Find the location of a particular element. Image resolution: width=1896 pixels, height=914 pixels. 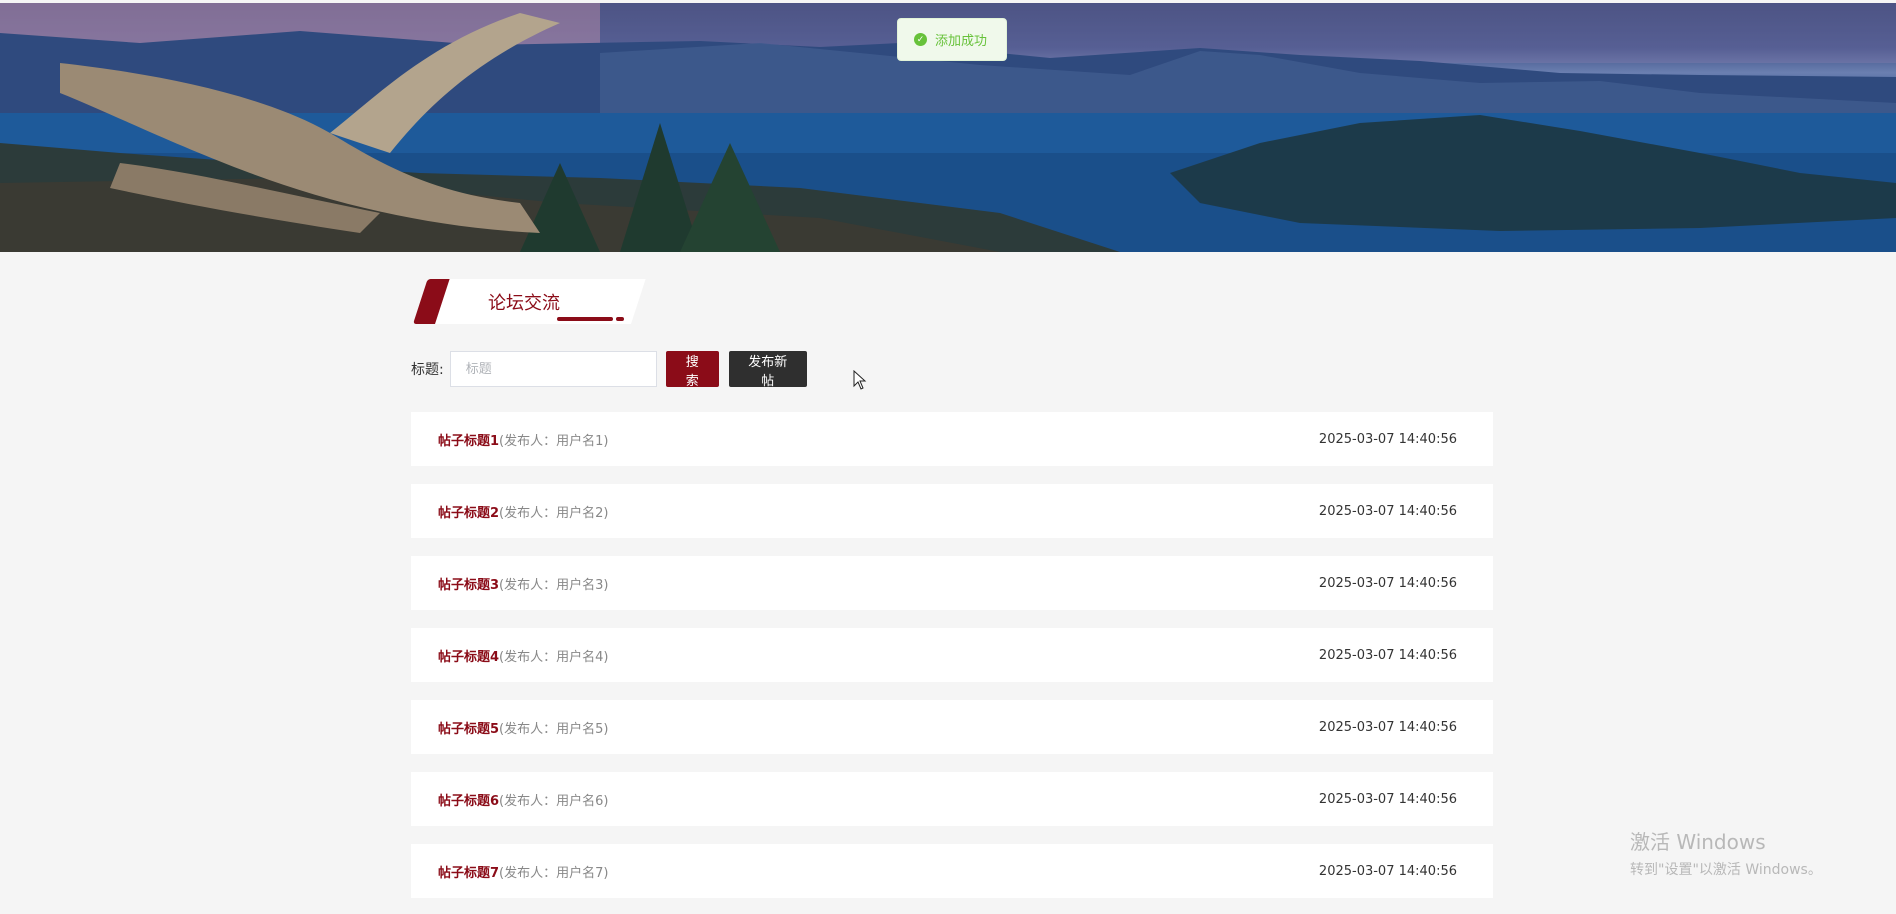

heading-underline is located at coordinates (585, 319).